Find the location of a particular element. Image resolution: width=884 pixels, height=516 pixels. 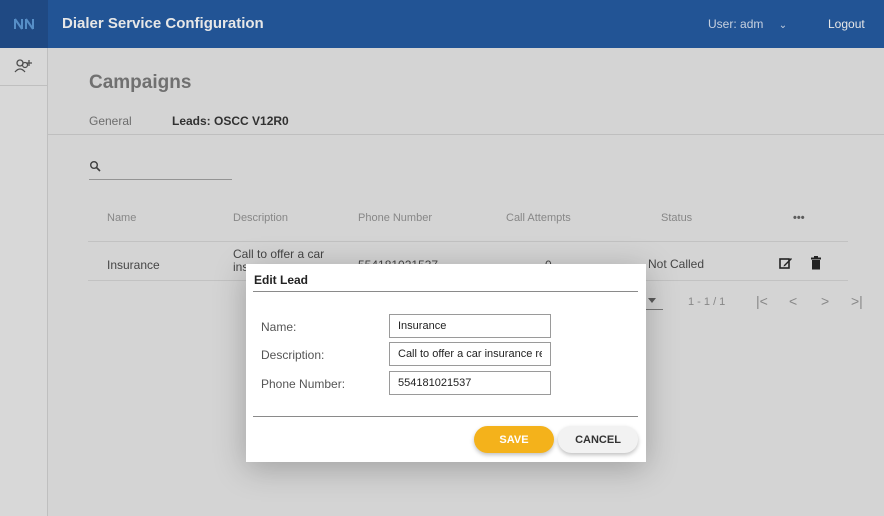

dialog-divider-top is located at coordinates (445, 291).